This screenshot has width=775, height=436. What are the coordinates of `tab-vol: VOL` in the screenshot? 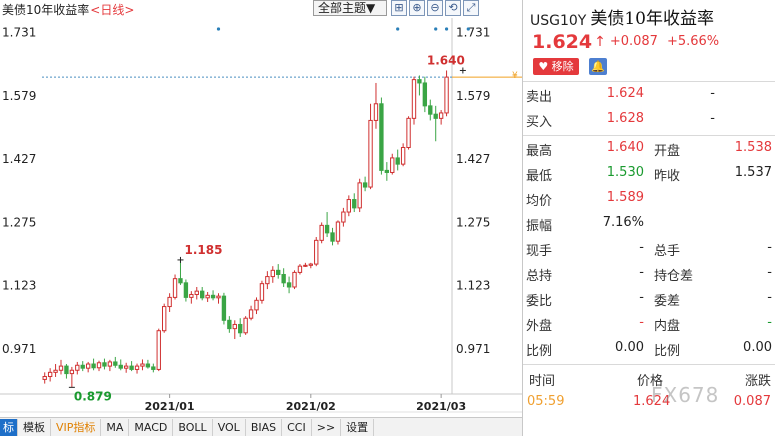 It's located at (229, 427).